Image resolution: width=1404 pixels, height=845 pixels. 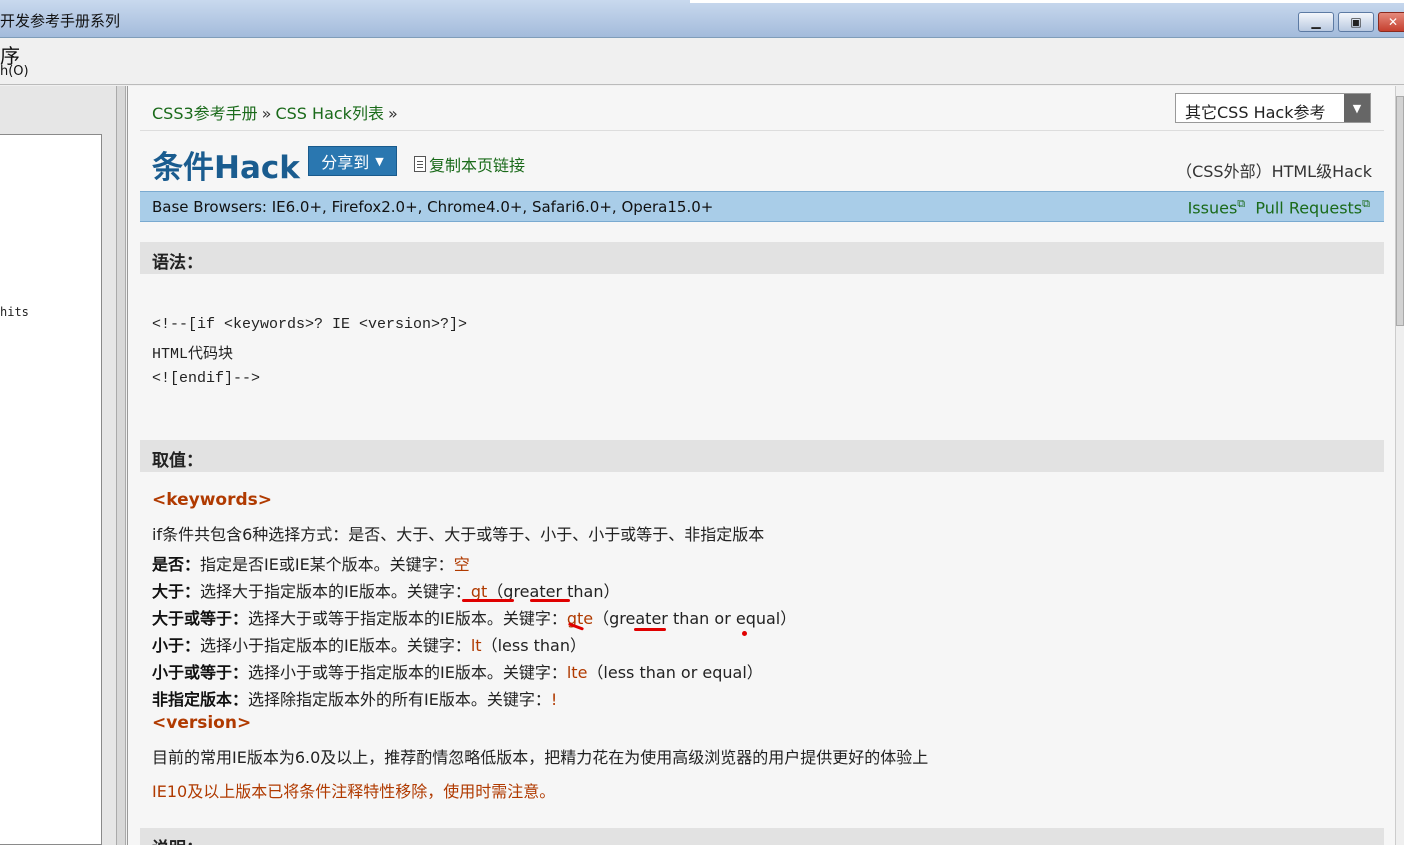 What do you see at coordinates (354, 791) in the screenshot?
I see `removal-warning: IE10及以上版本已将条件注释特性移除，使用时需注意。` at bounding box center [354, 791].